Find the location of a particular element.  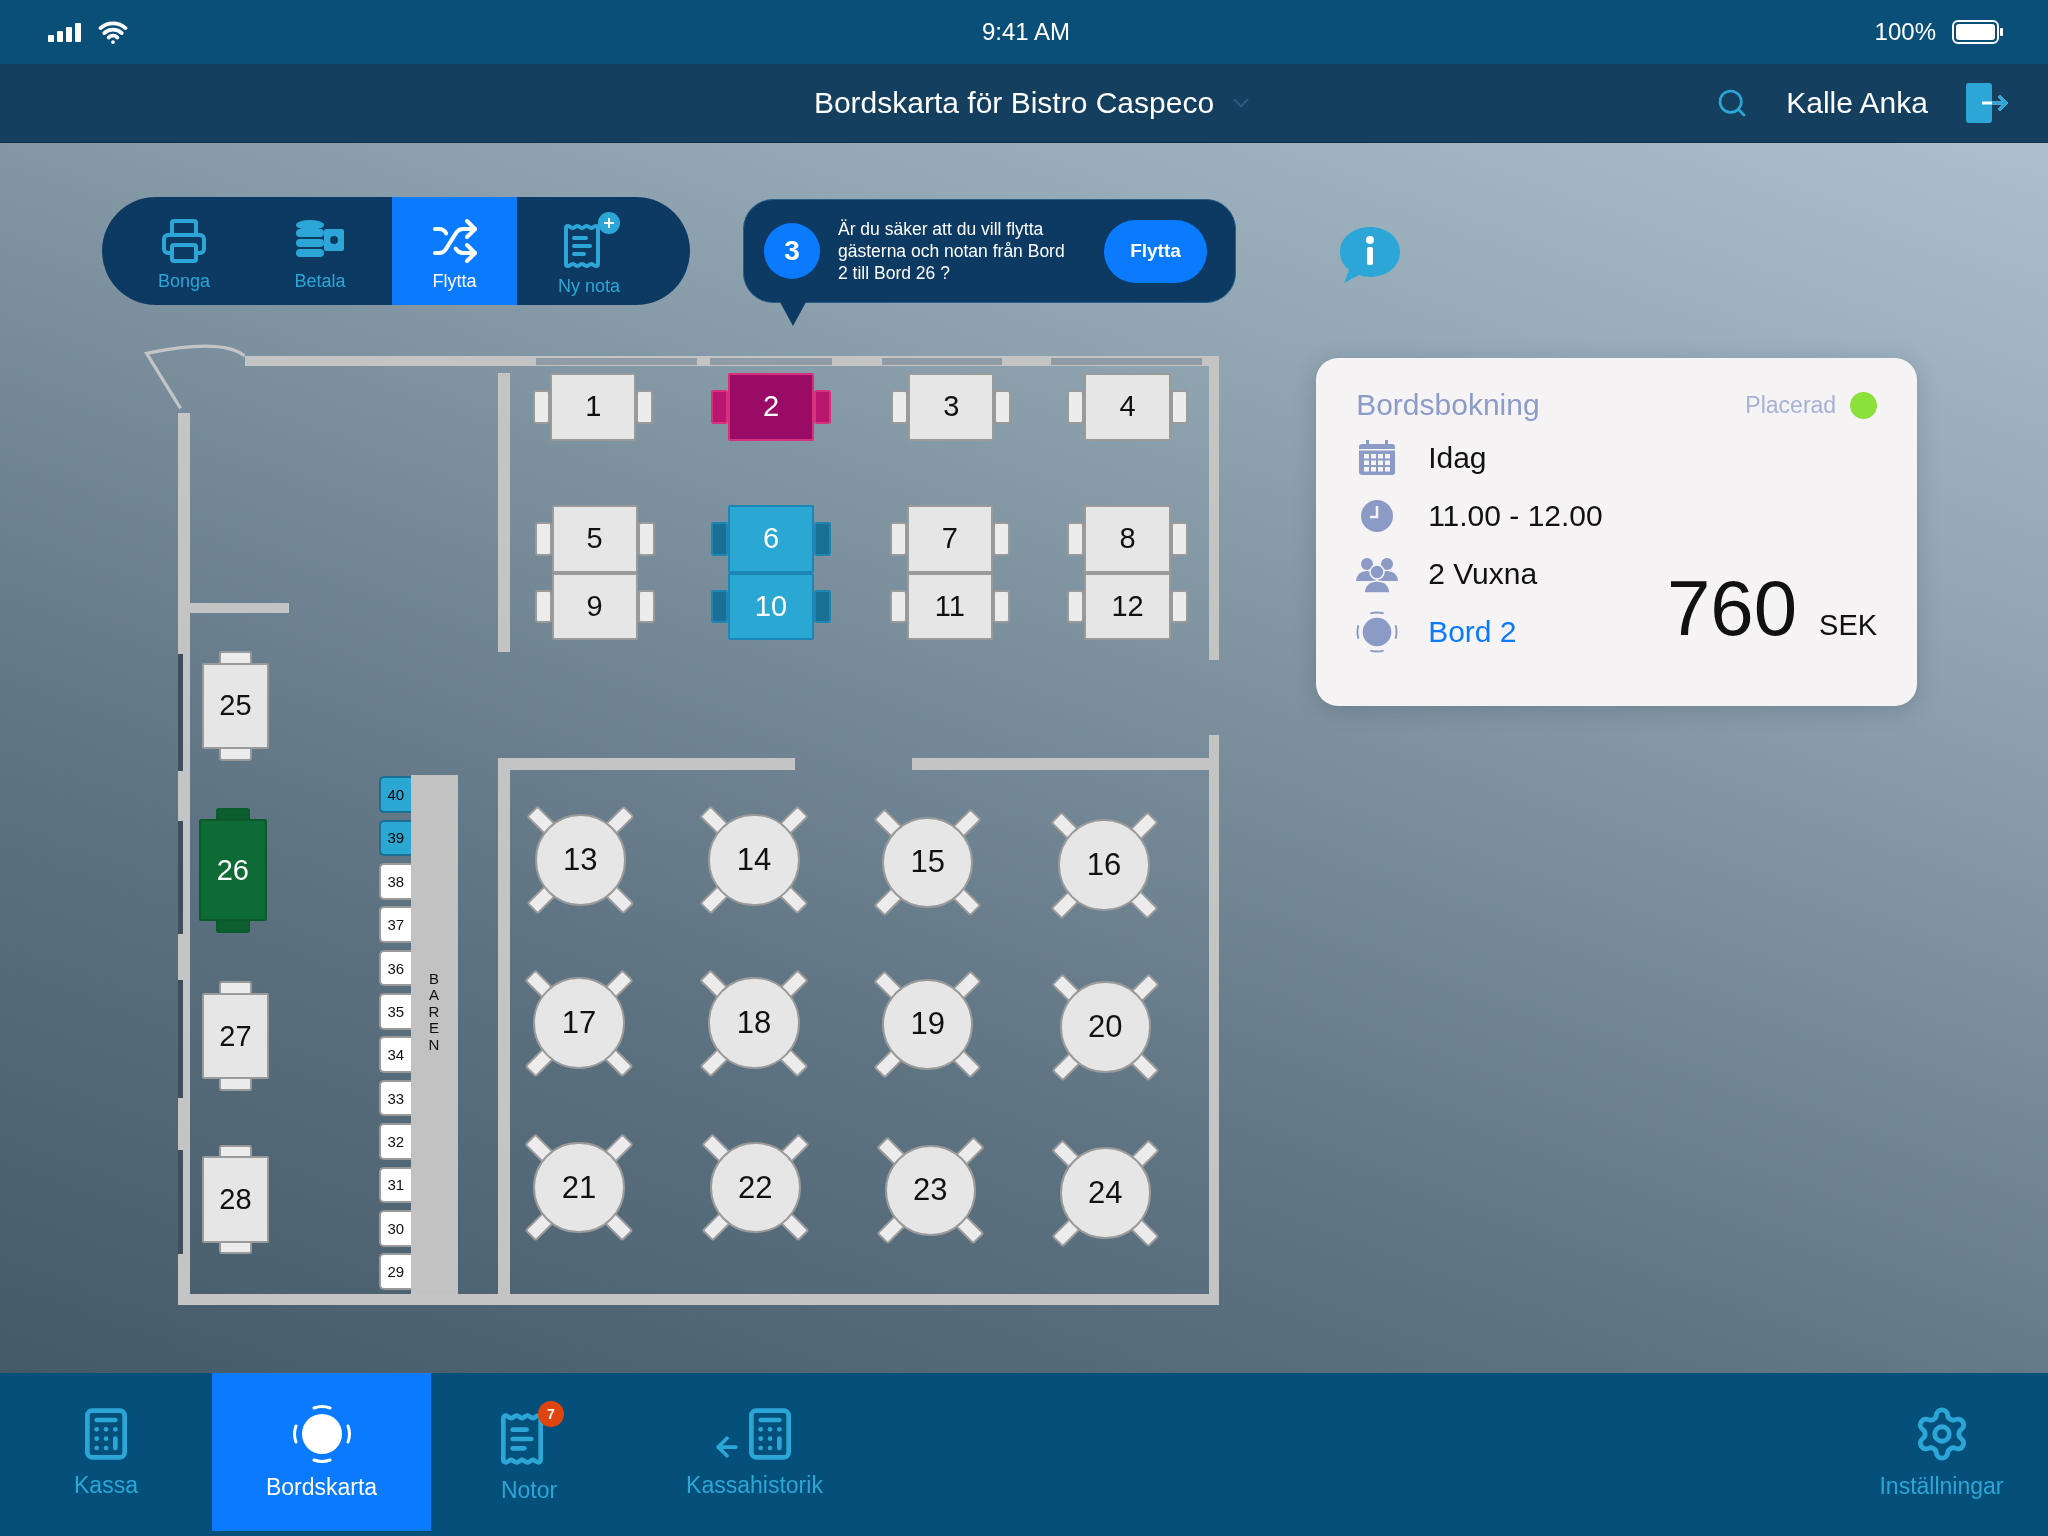

info-icon is located at coordinates (1370, 255).